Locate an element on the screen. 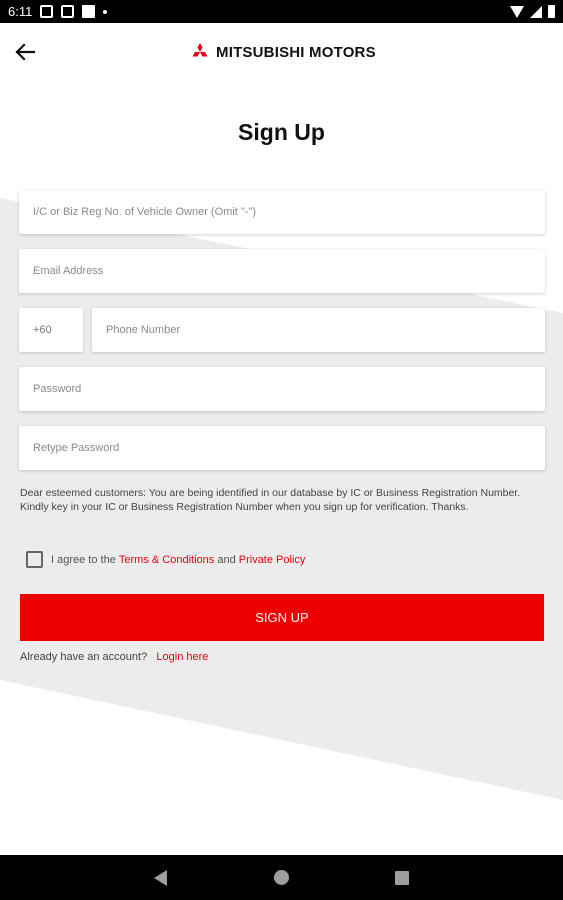  ic-field-container is located at coordinates (282, 212).